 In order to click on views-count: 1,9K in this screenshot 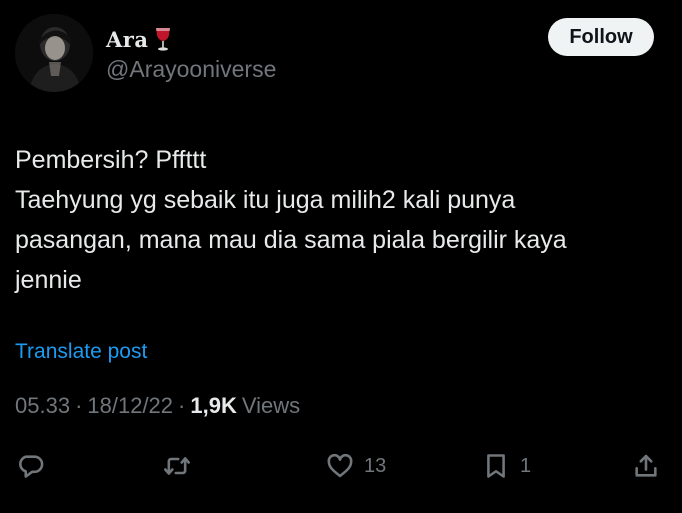, I will do `click(213, 405)`.